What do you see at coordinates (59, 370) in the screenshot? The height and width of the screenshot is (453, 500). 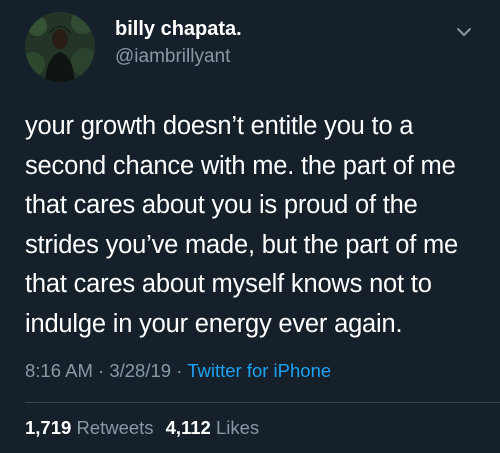 I see `tweet-time: 8:16 AM` at bounding box center [59, 370].